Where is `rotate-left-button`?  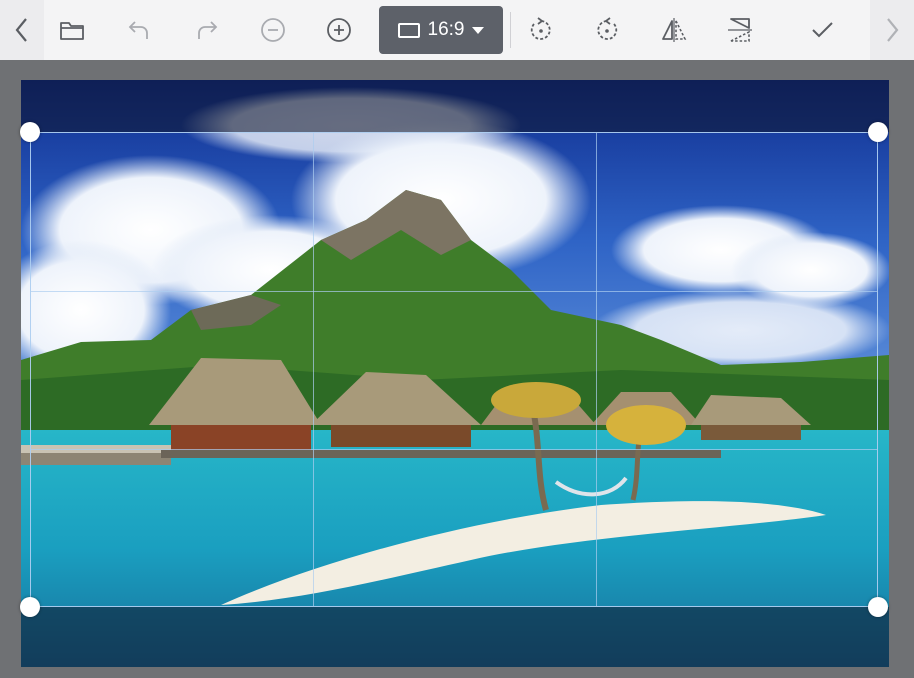
rotate-left-button is located at coordinates (541, 30).